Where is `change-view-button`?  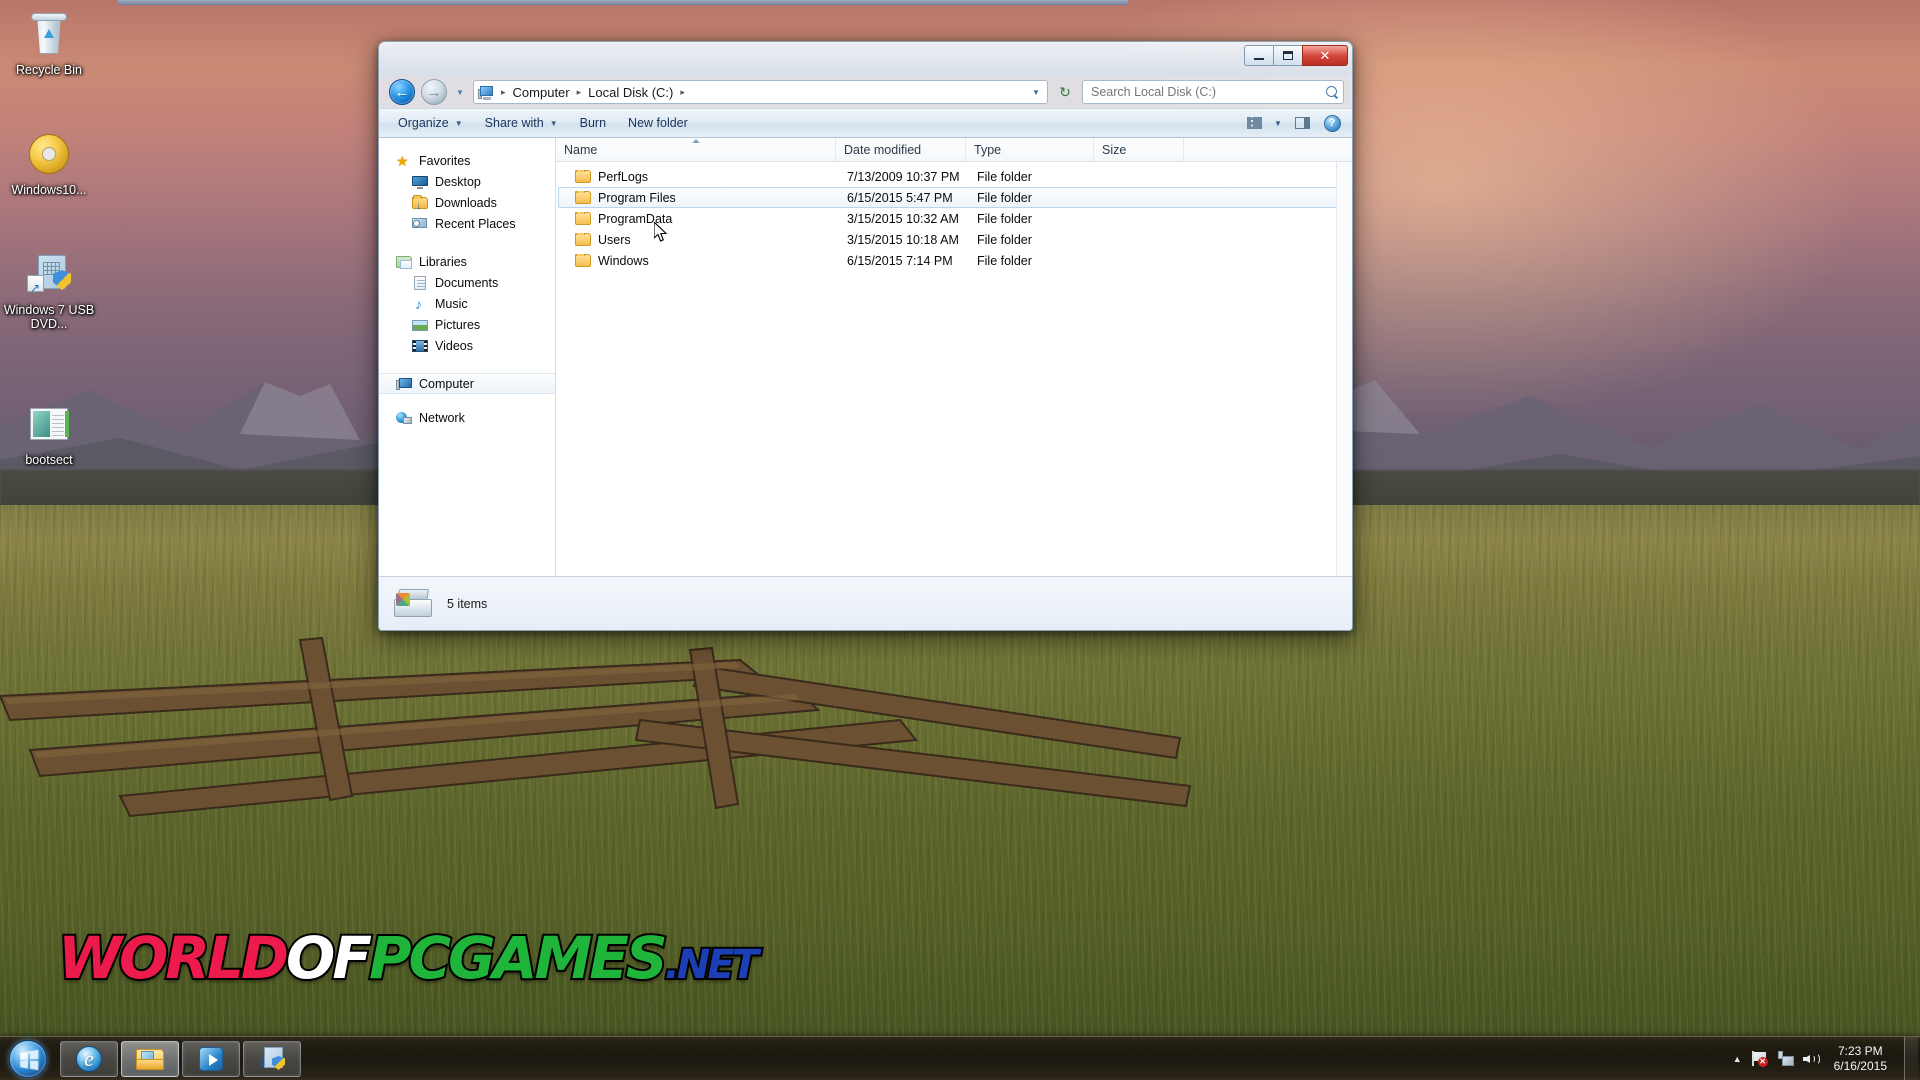
change-view-button is located at coordinates (1254, 123).